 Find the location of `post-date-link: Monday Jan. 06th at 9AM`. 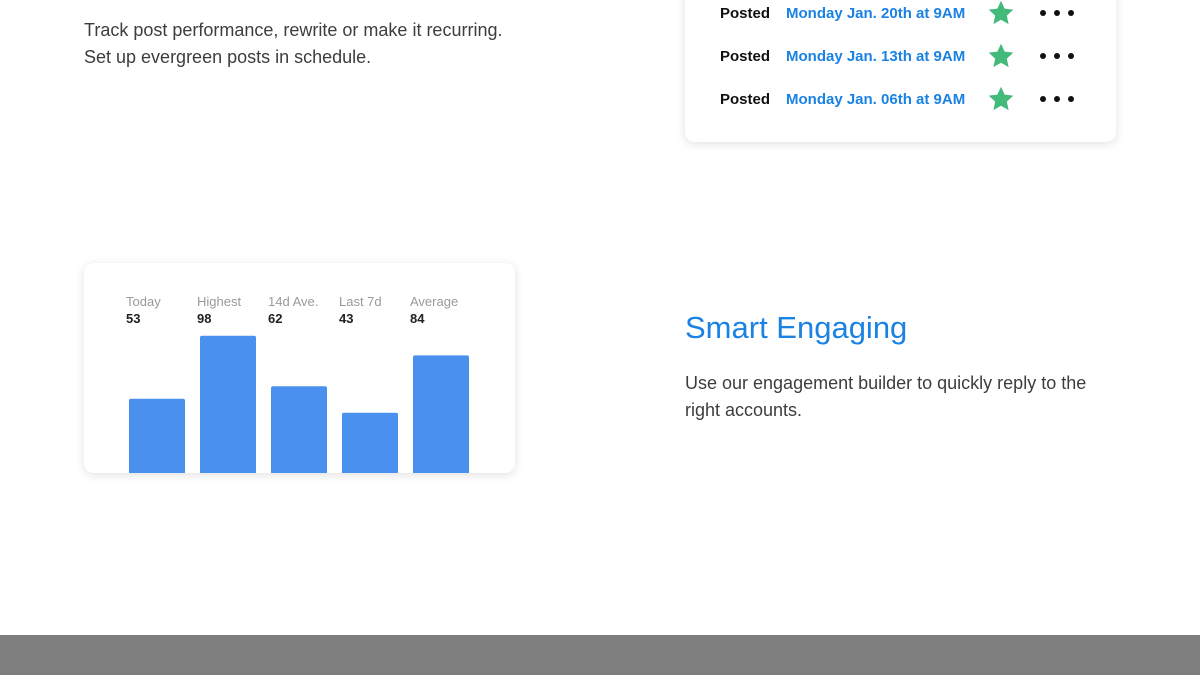

post-date-link: Monday Jan. 06th at 9AM is located at coordinates (886, 99).